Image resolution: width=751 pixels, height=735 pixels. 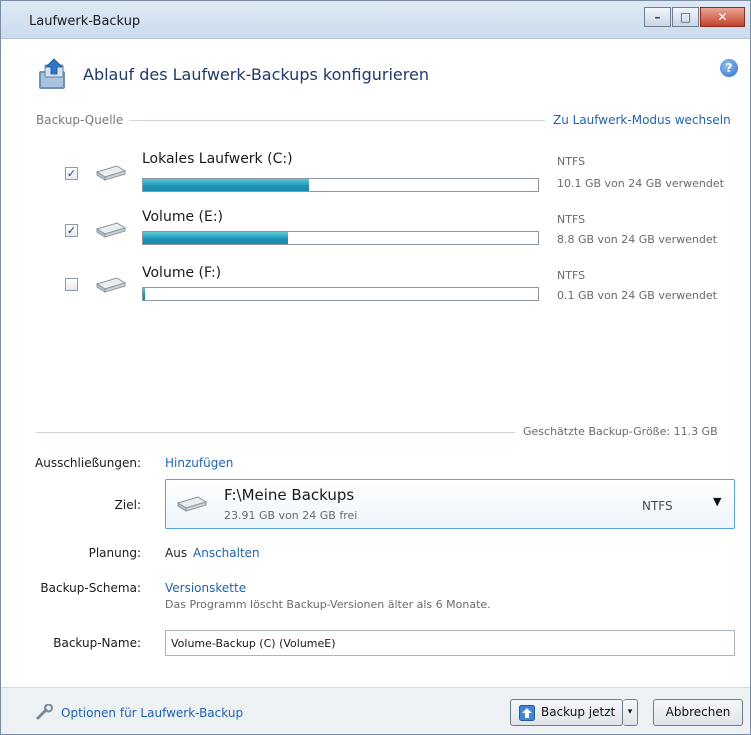 I want to click on drive-c-checkbox: ✓, so click(x=71, y=173).